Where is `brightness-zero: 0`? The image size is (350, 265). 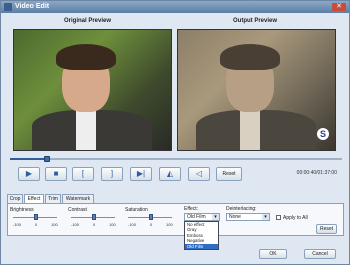 brightness-zero: 0 is located at coordinates (36, 224).